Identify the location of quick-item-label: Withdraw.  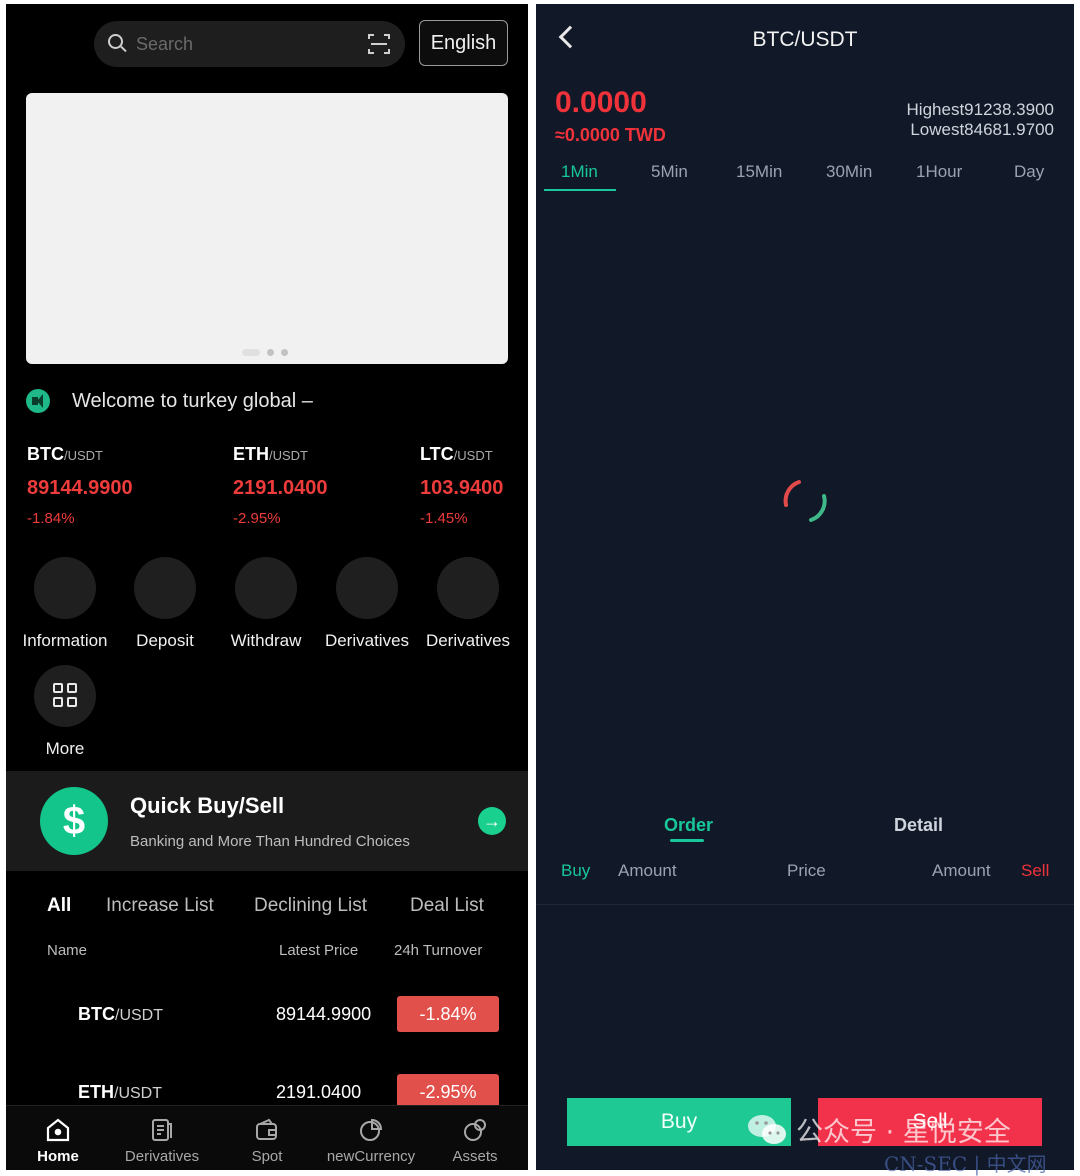
(266, 640).